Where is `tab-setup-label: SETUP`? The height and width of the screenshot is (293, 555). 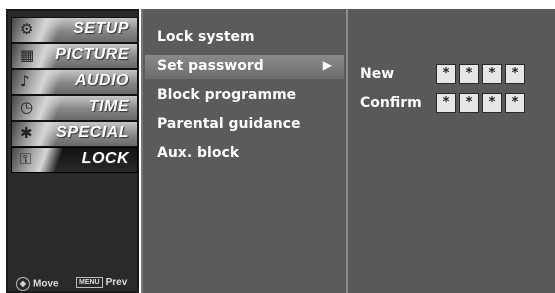
tab-setup-label: SETUP is located at coordinates (101, 28).